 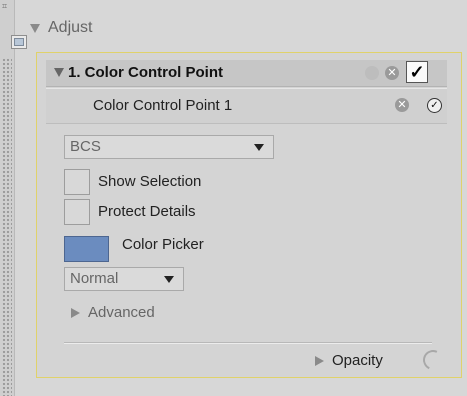 I want to click on grip-icon: ⌗, so click(x=5, y=6).